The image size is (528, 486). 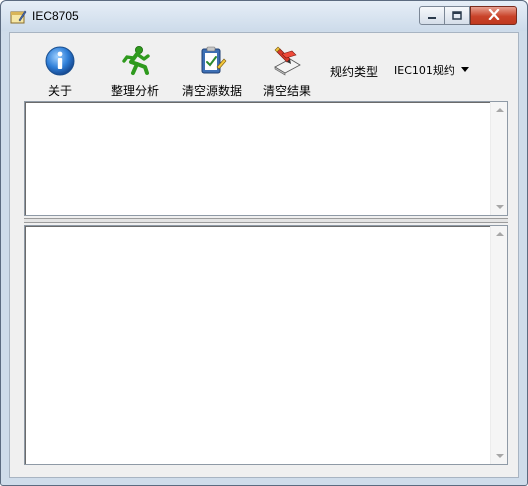 I want to click on about-label: 关于, so click(x=59, y=91).